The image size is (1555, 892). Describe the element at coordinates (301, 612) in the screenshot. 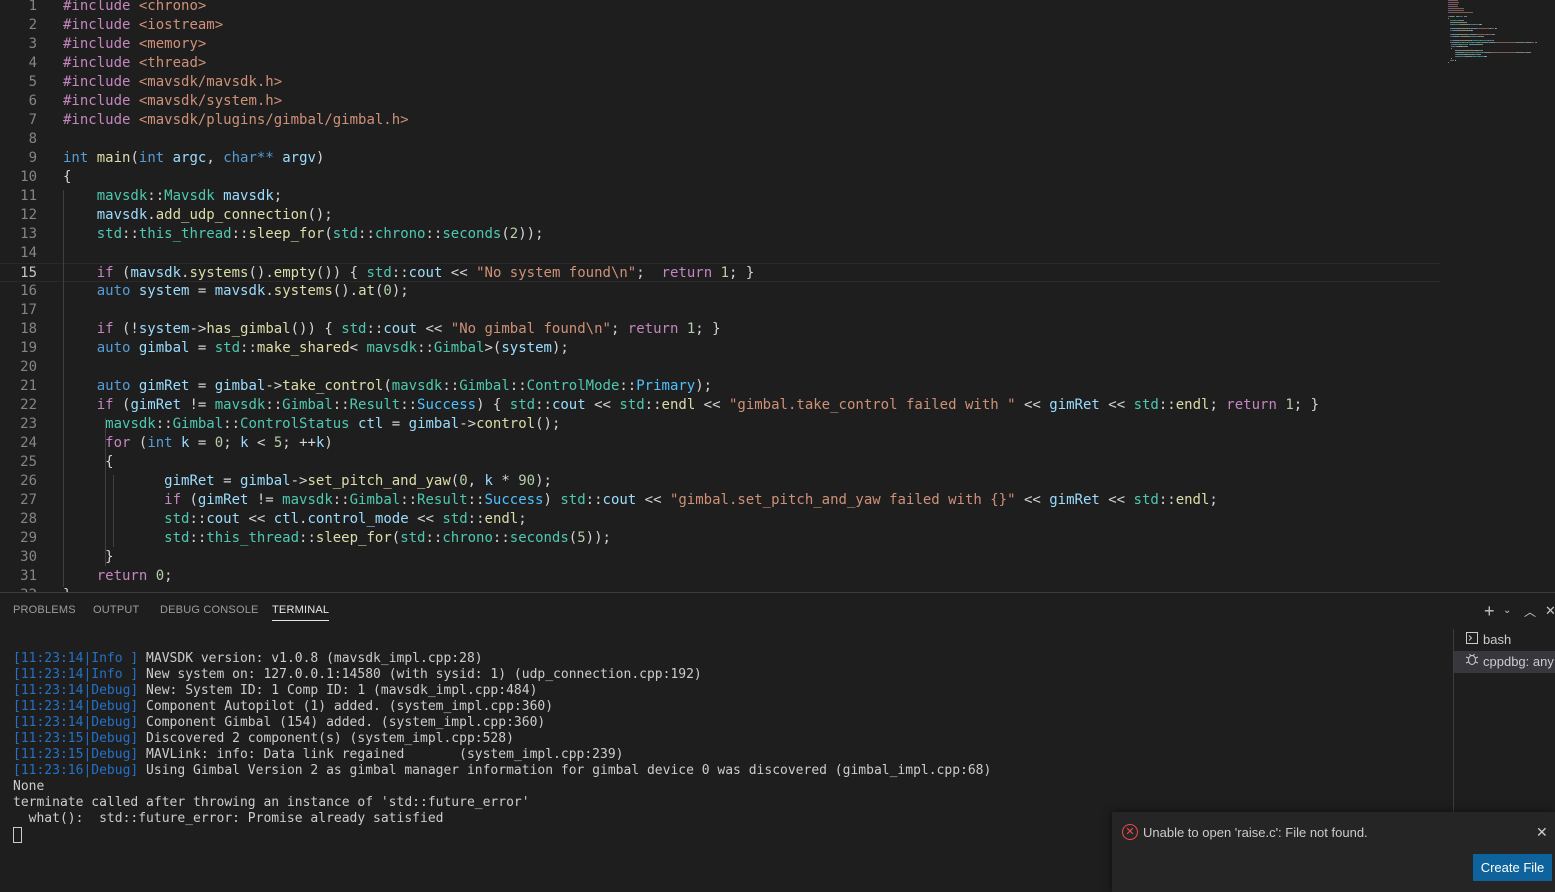

I see `tab-terminal: TERMINAL` at that location.